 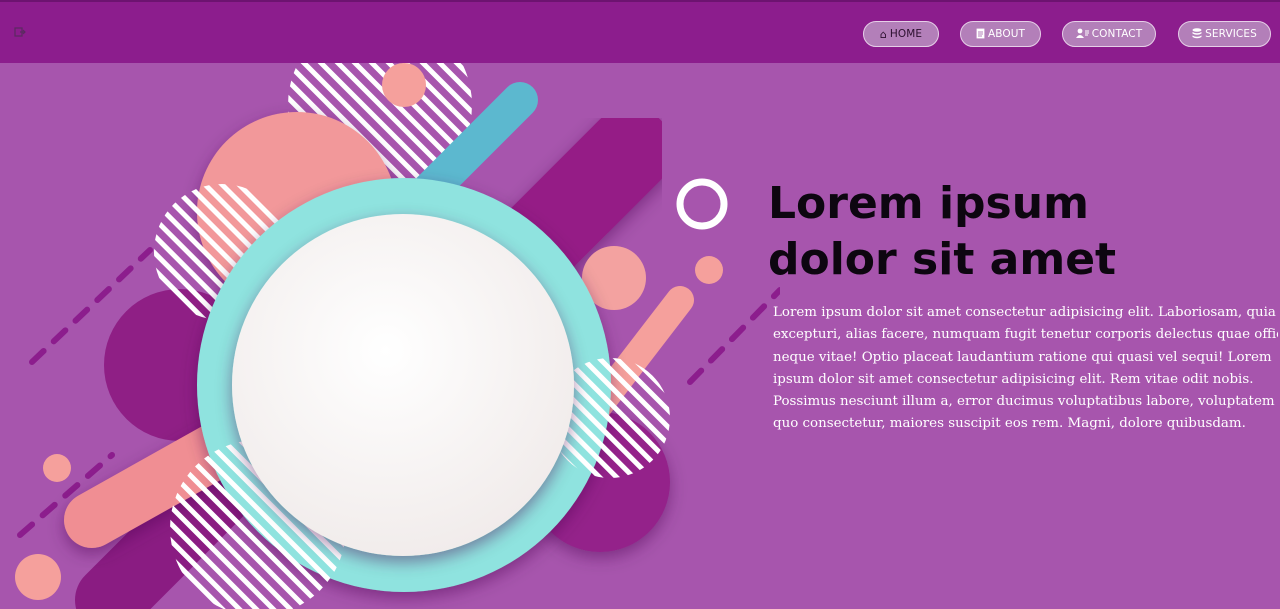 What do you see at coordinates (1082, 34) in the screenshot?
I see `contacts-icon` at bounding box center [1082, 34].